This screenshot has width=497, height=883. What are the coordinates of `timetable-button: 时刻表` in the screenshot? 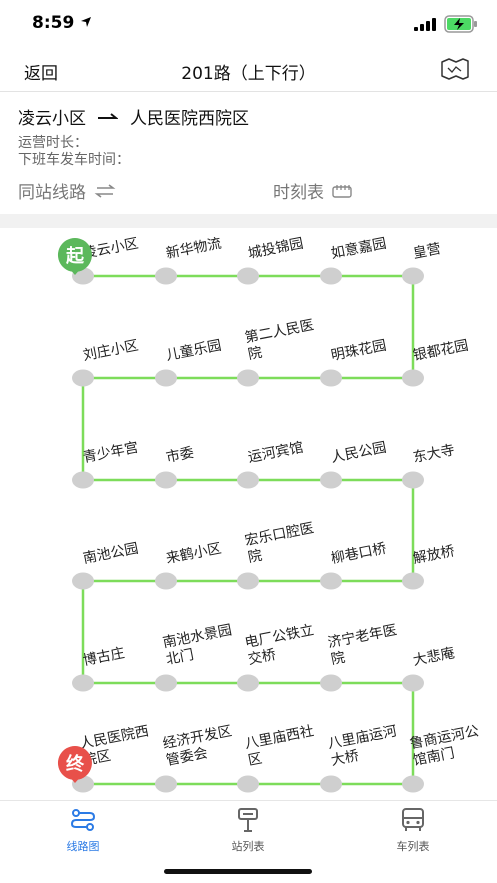 It's located at (312, 190).